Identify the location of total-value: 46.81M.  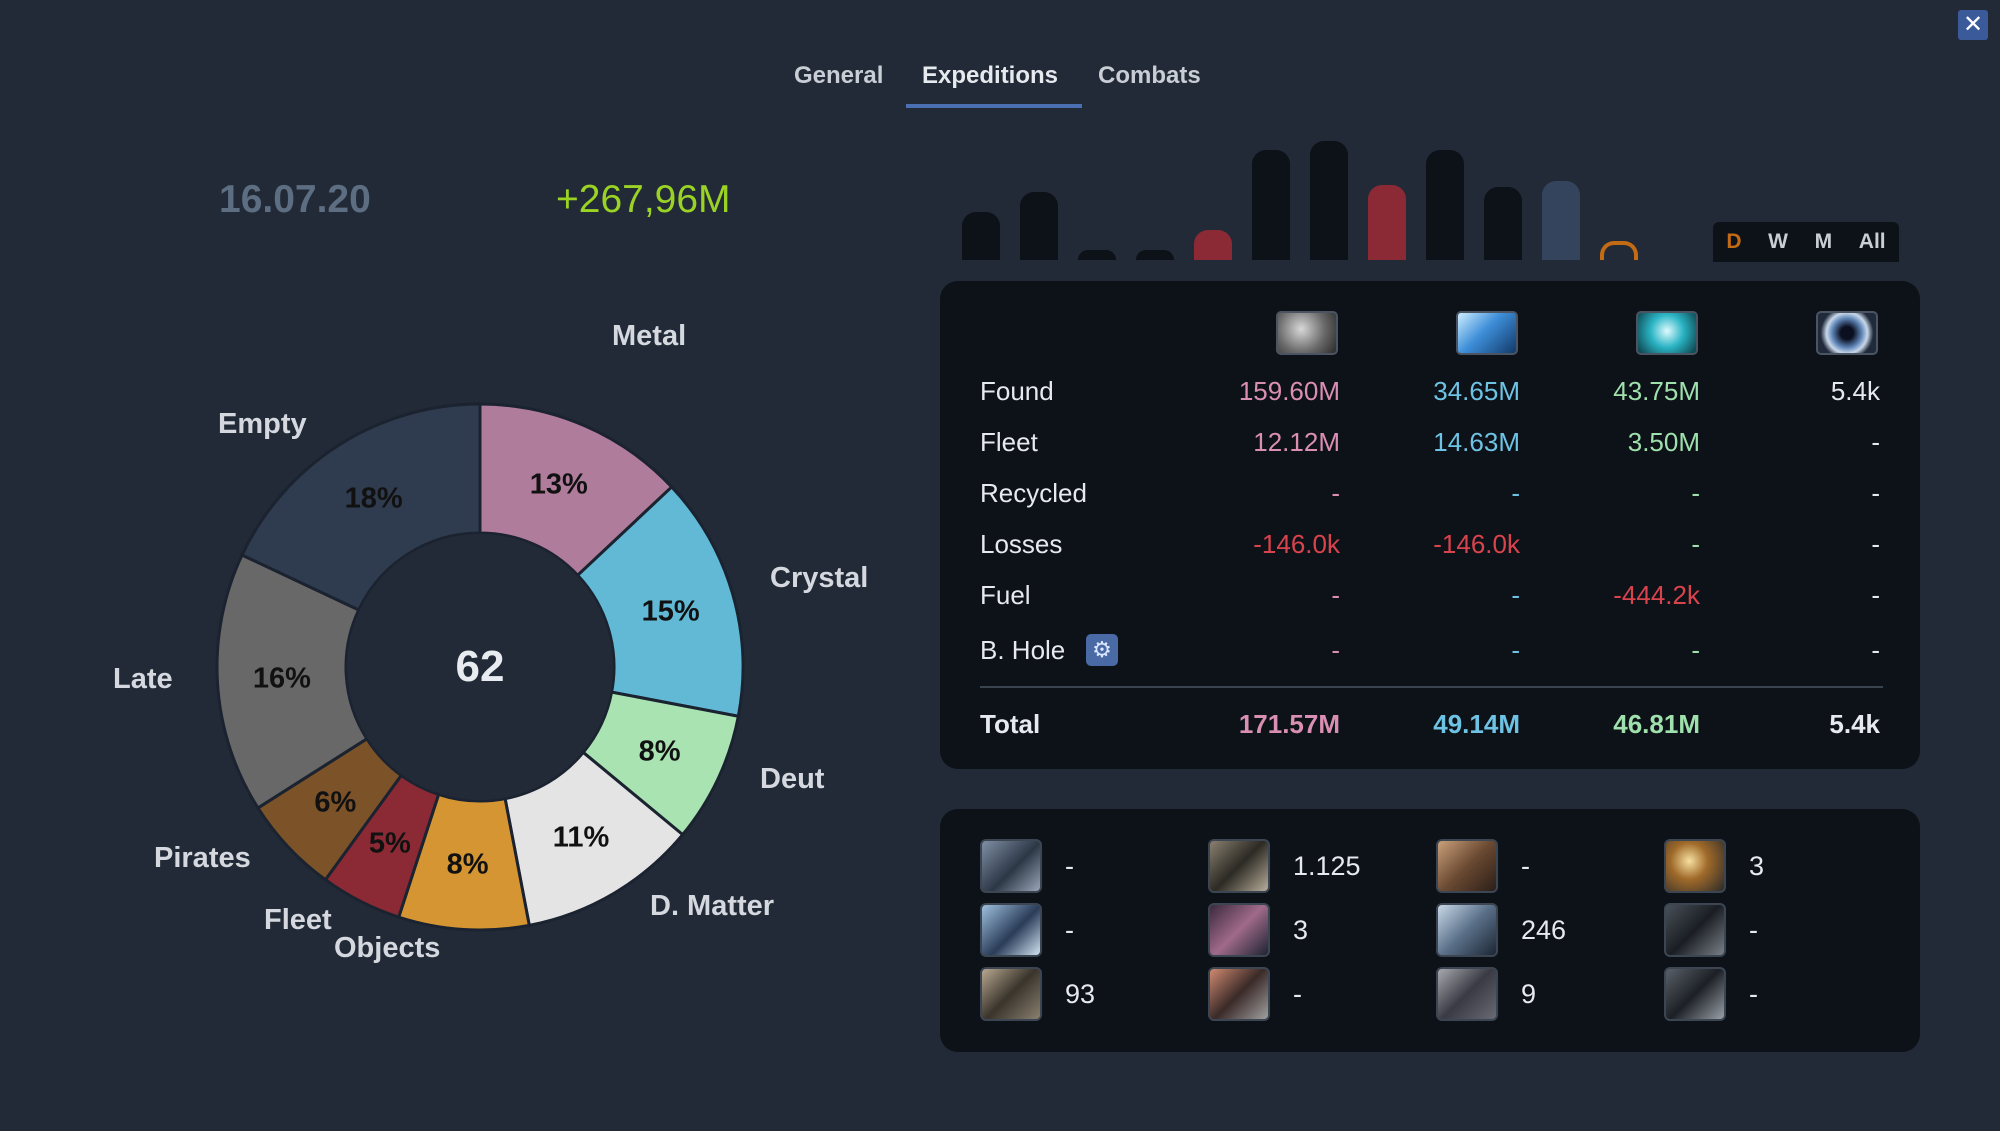
(1656, 724).